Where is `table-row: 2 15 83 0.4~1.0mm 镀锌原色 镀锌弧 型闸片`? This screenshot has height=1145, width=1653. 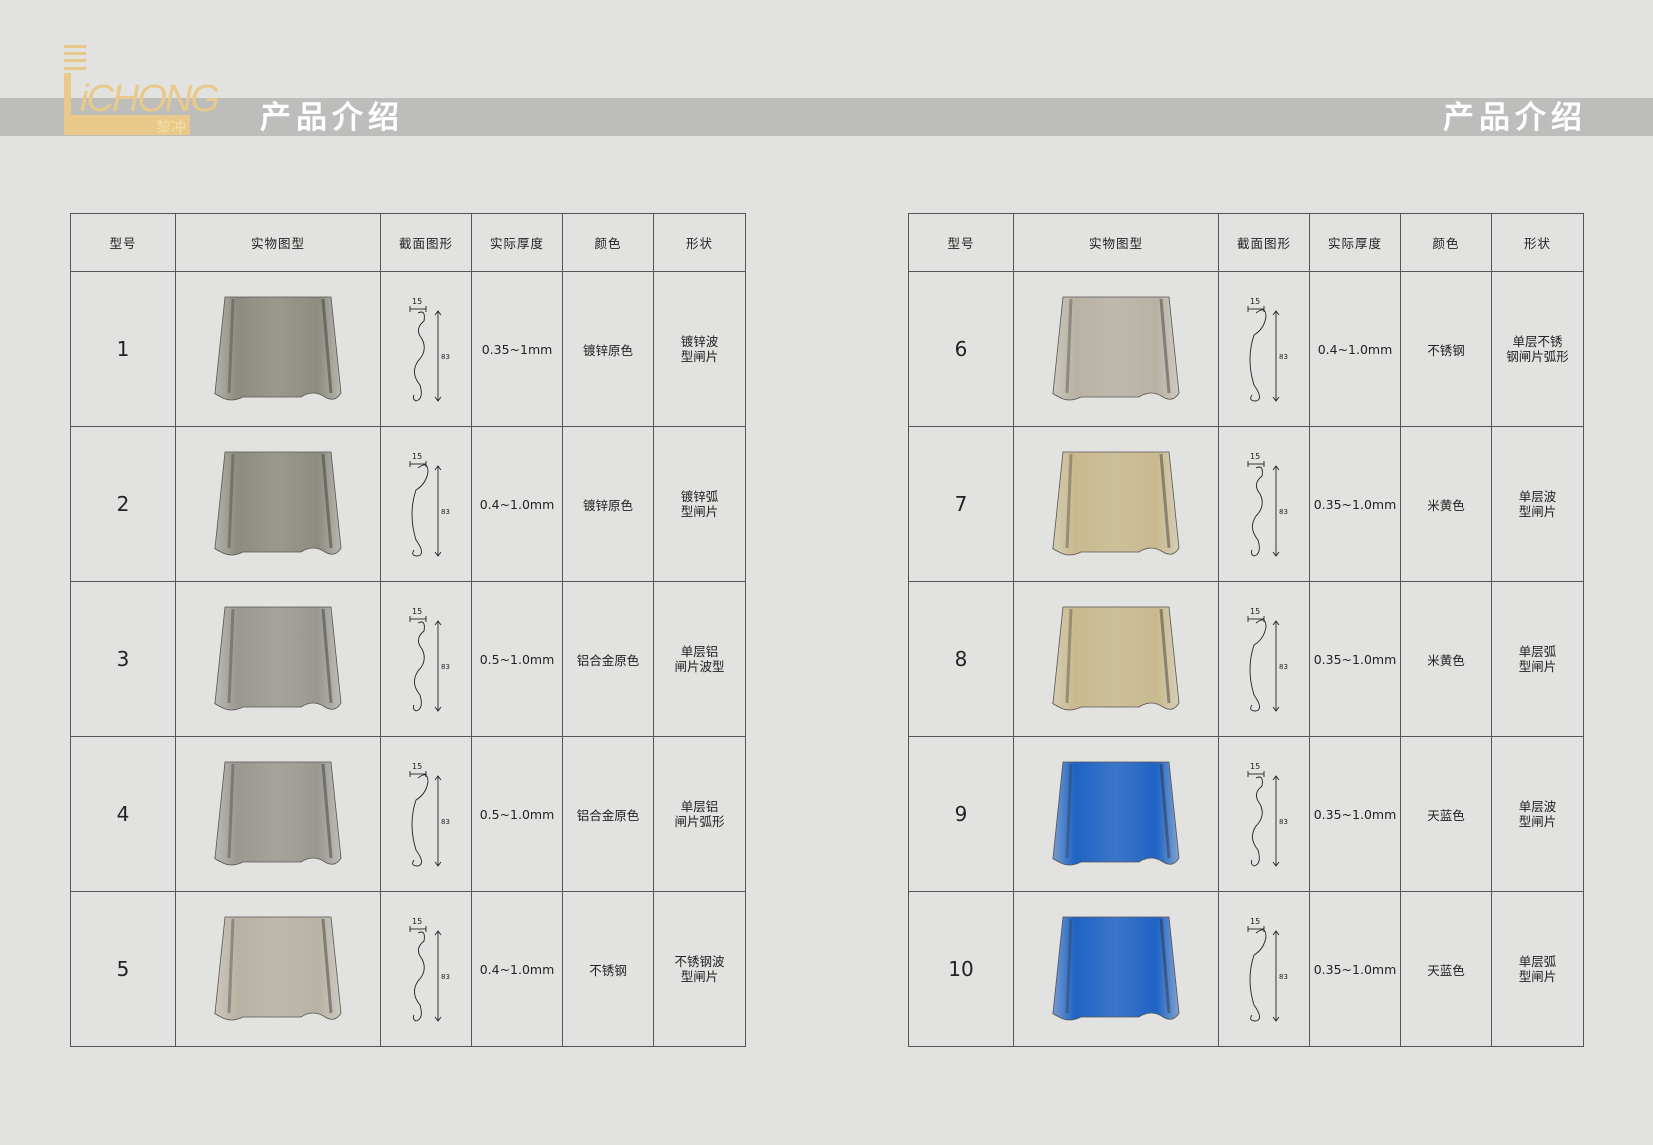
table-row: 2 15 83 0.4~1.0mm 镀锌原色 镀锌弧 型闸片 is located at coordinates (408, 504).